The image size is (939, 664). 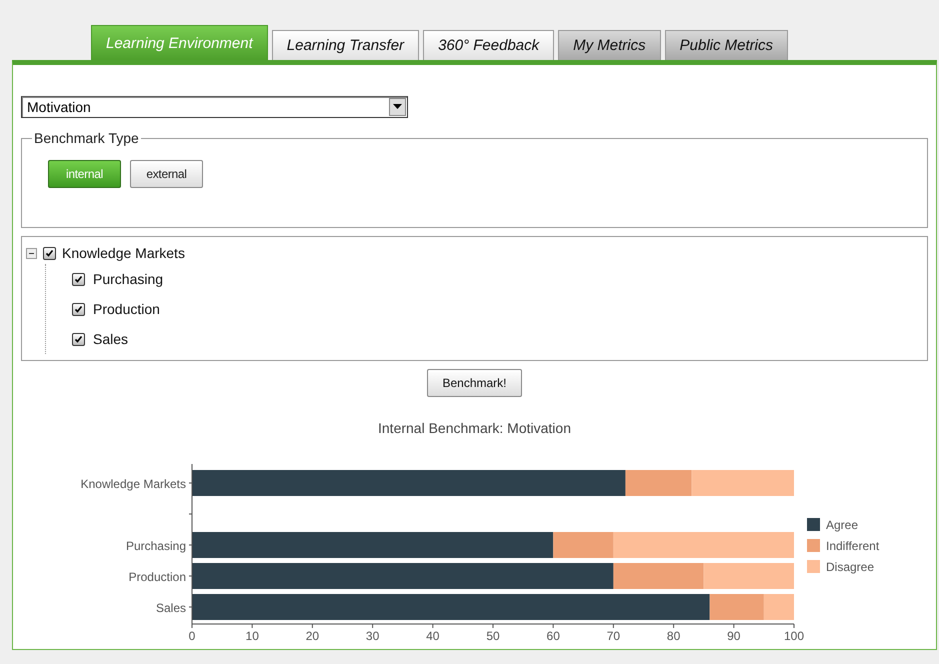 I want to click on tick-label: 80, so click(x=673, y=636).